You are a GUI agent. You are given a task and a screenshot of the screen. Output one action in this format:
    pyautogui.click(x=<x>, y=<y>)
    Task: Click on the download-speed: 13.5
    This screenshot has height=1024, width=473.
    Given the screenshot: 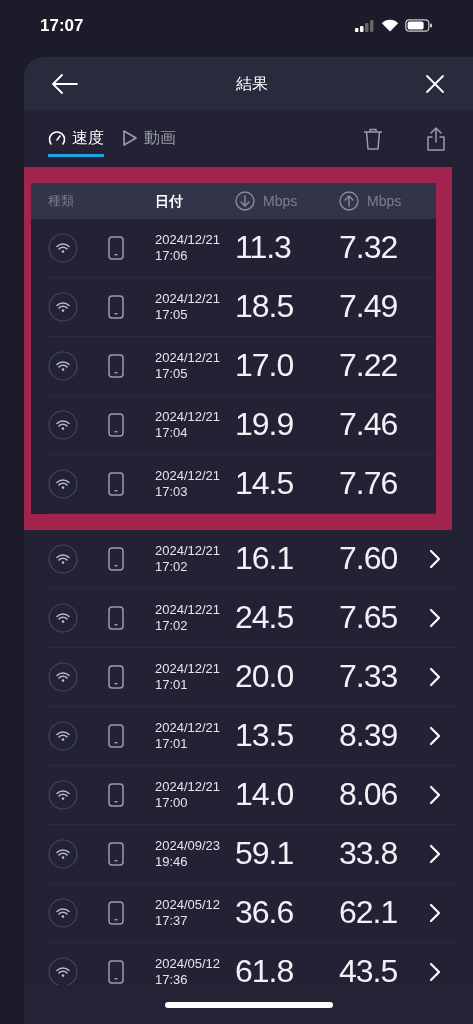 What is the action you would take?
    pyautogui.click(x=264, y=735)
    